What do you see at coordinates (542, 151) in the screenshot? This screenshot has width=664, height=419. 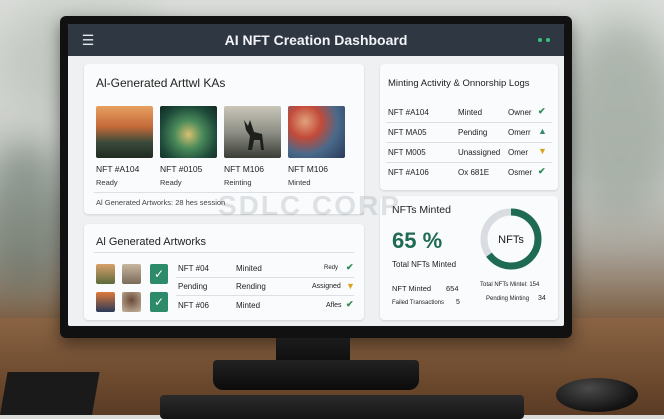 I see `shield-icon: ▼` at bounding box center [542, 151].